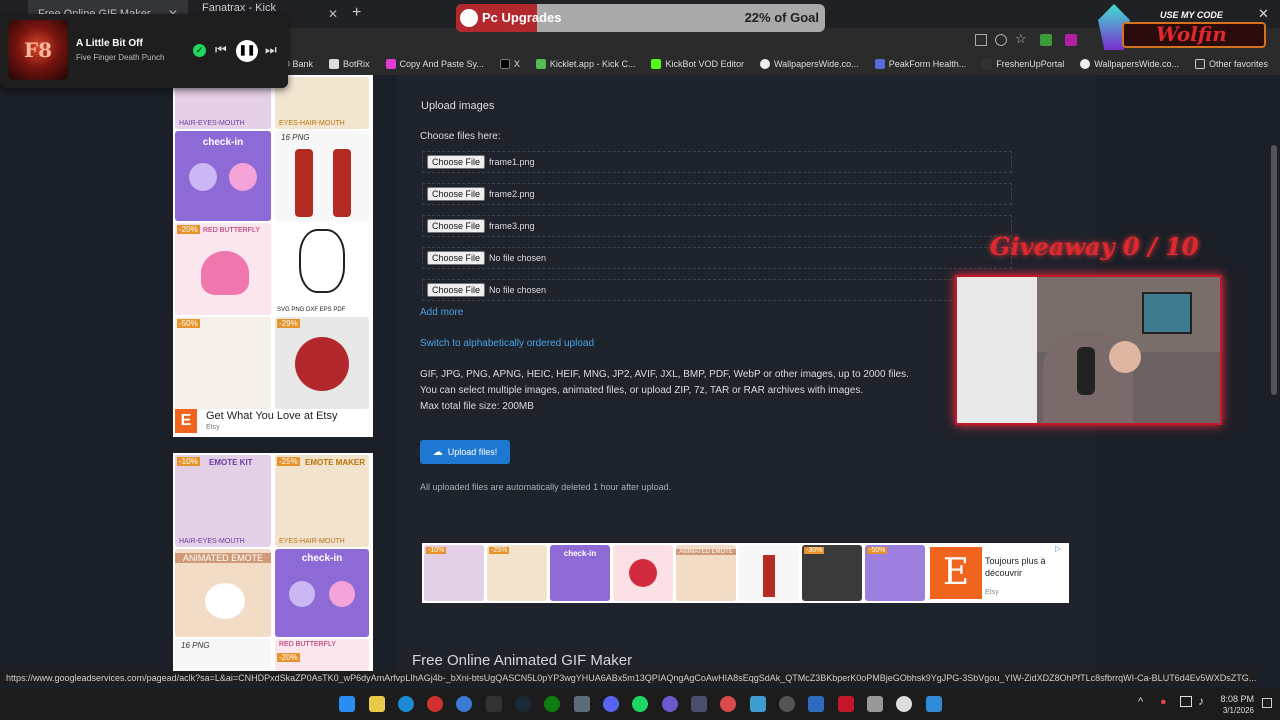 This screenshot has height=720, width=1280. I want to click on display-icon, so click(1186, 701).